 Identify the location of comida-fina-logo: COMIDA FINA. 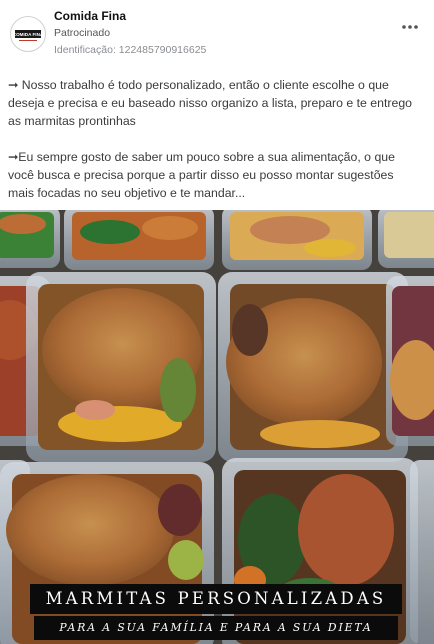
(28, 34).